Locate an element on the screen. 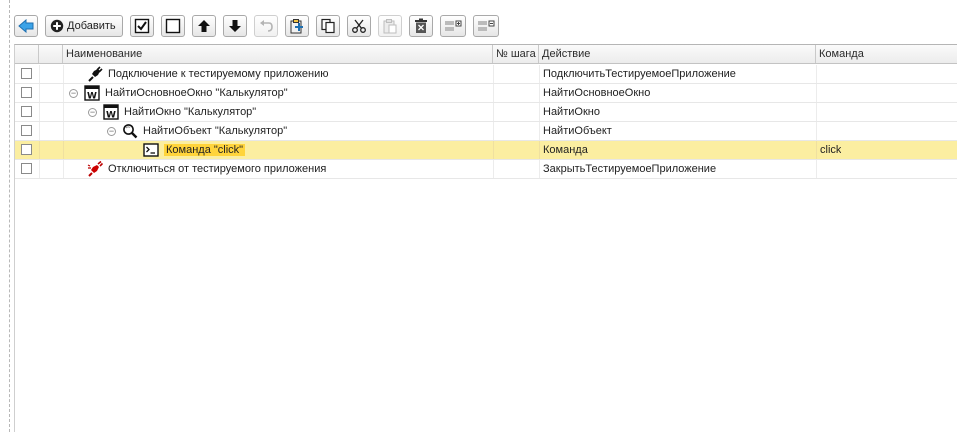 This screenshot has height=432, width=957. back-button is located at coordinates (26, 26).